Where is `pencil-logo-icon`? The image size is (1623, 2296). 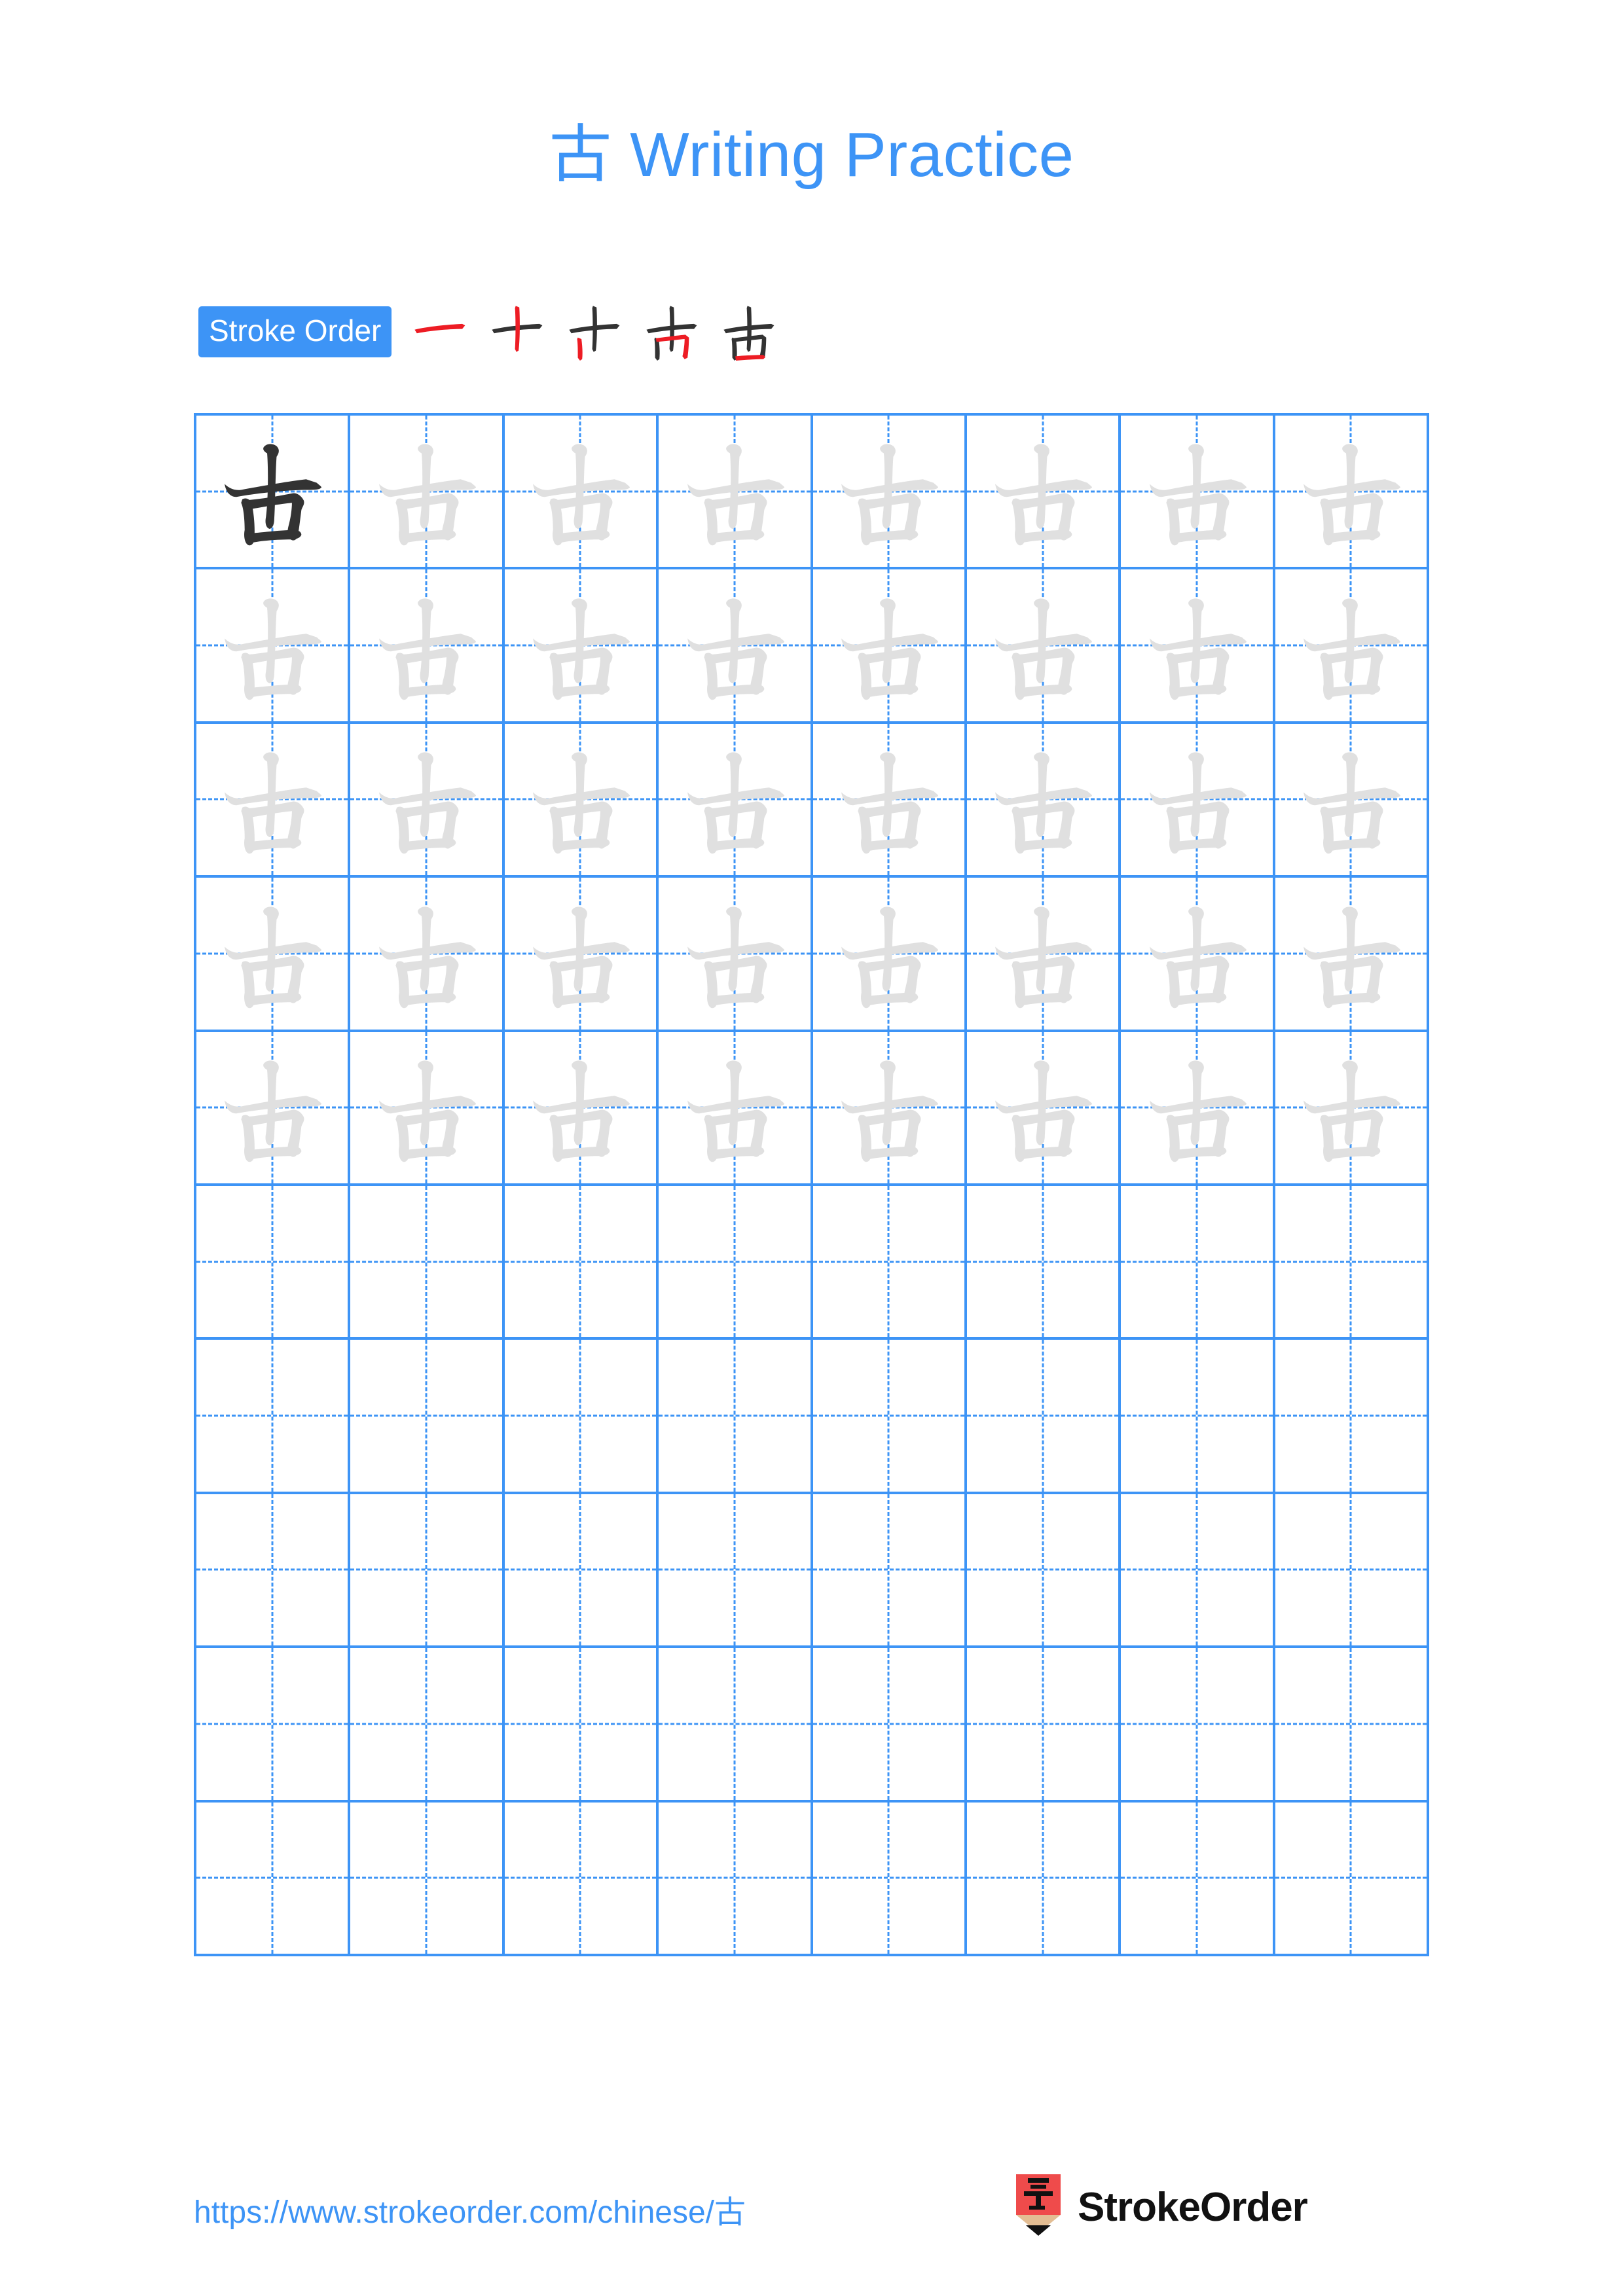 pencil-logo-icon is located at coordinates (1038, 2207).